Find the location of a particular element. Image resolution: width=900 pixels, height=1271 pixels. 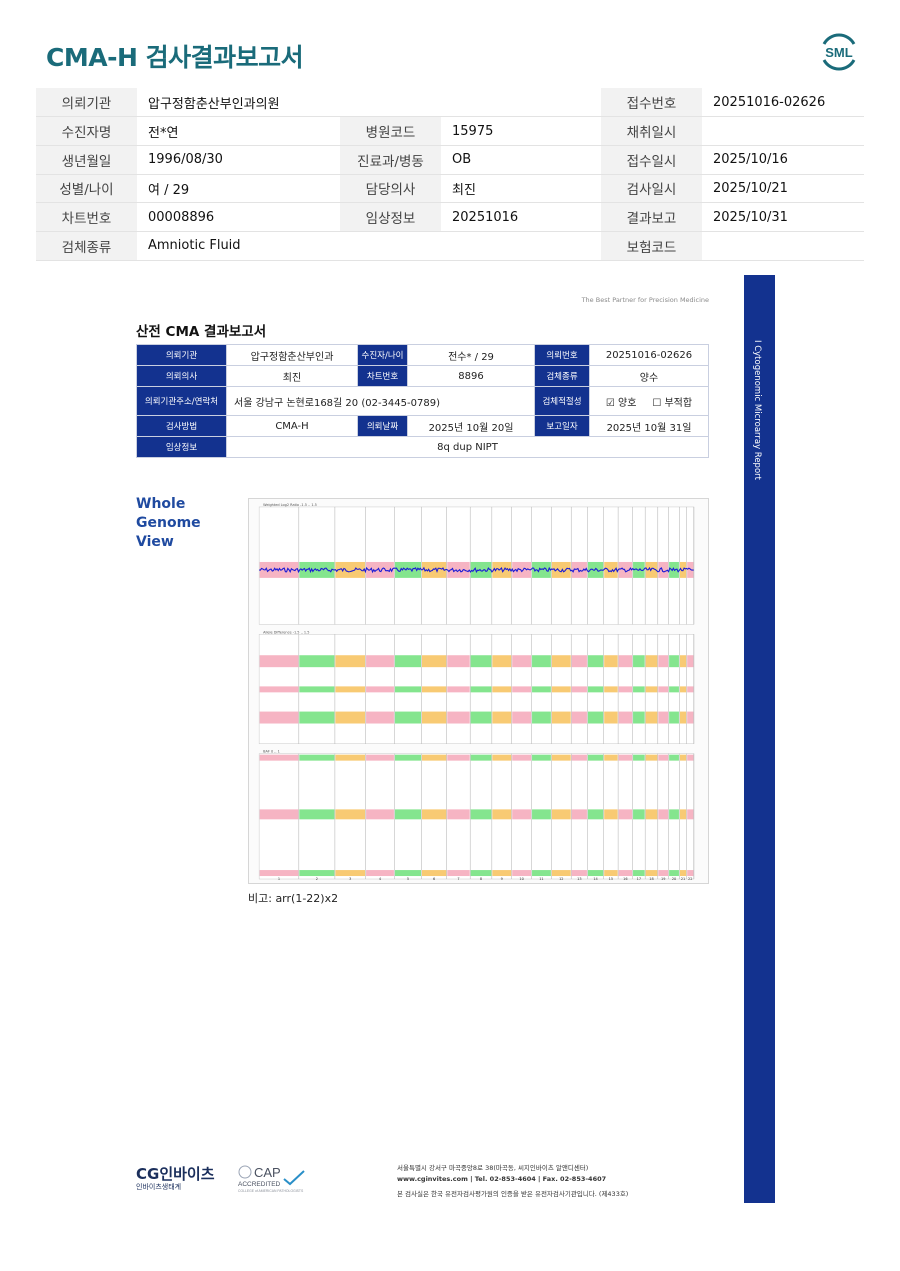

wgv-line-2: Genome is located at coordinates (168, 523).